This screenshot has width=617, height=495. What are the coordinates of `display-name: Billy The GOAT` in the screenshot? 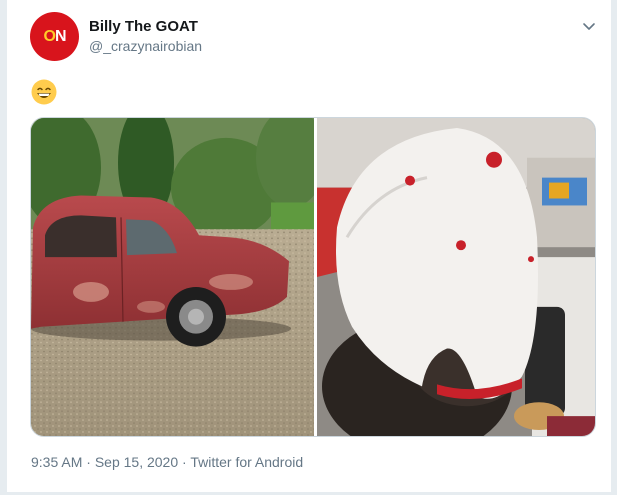 It's located at (143, 26).